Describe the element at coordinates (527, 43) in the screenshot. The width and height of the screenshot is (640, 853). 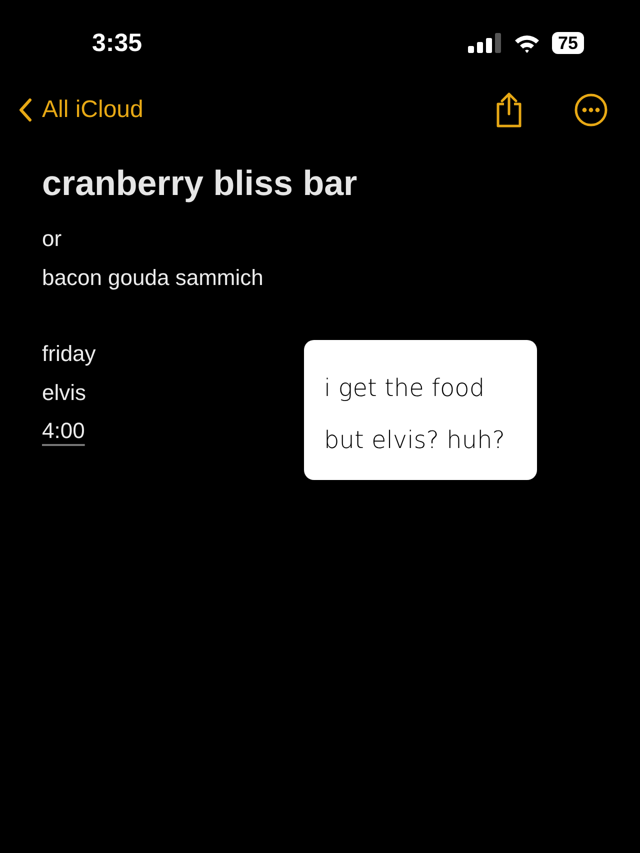
I see `wifi-icon` at that location.